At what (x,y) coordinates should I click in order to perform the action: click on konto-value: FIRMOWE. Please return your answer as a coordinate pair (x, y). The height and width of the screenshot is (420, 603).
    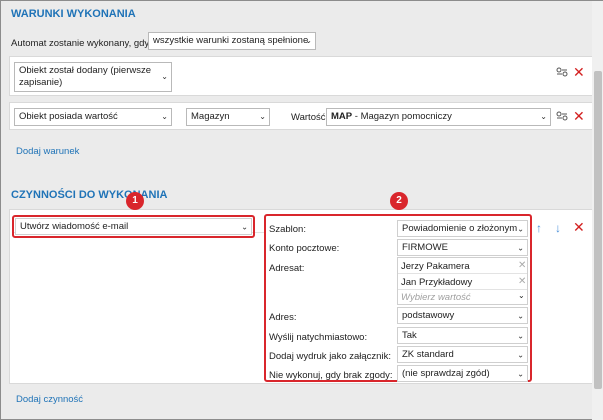
    Looking at the image, I should click on (425, 247).